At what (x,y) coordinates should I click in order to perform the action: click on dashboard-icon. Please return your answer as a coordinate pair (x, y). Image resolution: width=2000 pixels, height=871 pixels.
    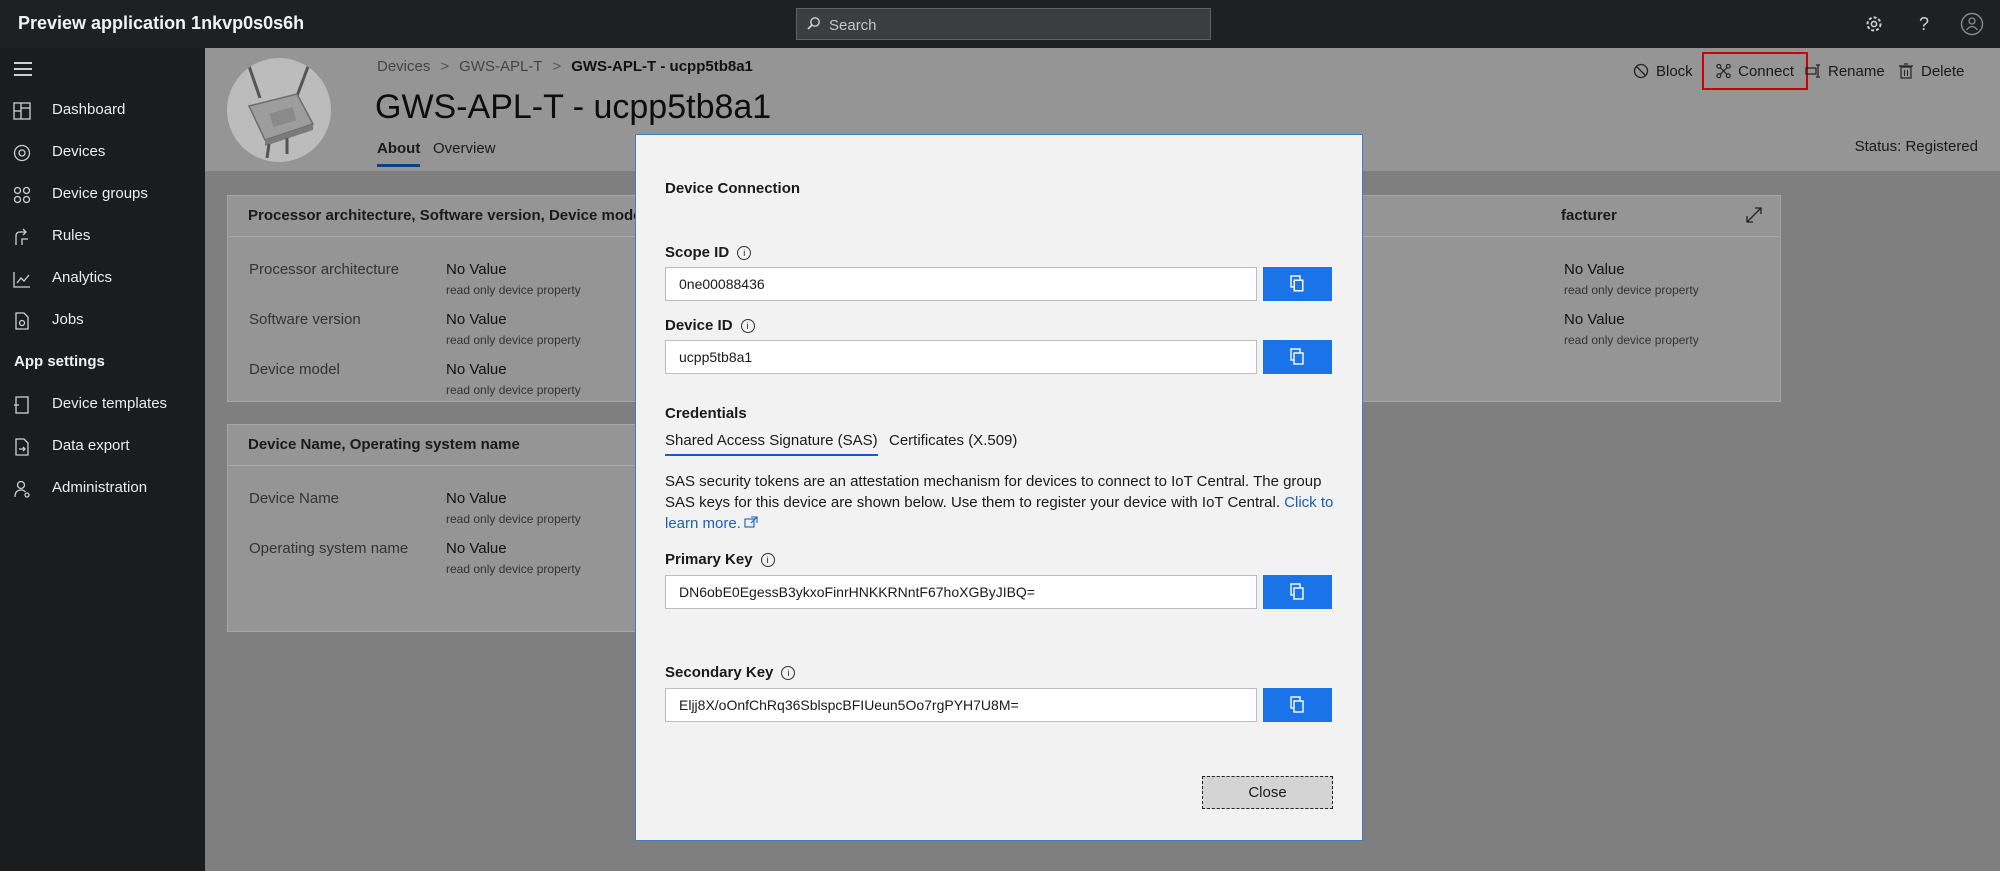
    Looking at the image, I should click on (22, 111).